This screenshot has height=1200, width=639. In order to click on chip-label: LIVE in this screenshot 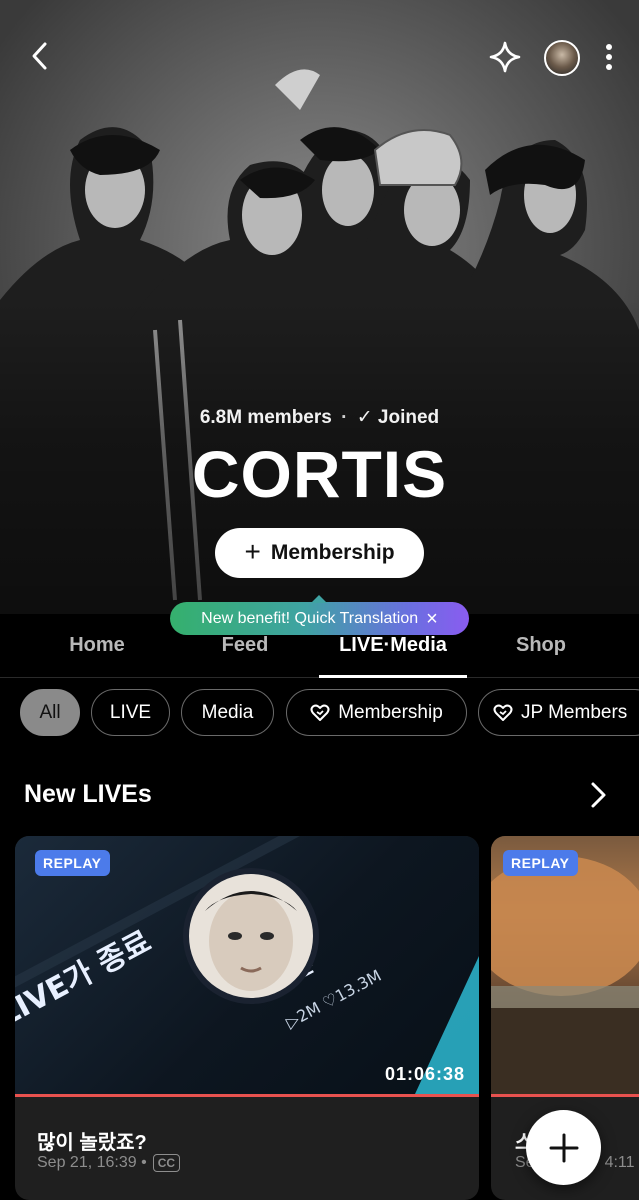, I will do `click(130, 712)`.